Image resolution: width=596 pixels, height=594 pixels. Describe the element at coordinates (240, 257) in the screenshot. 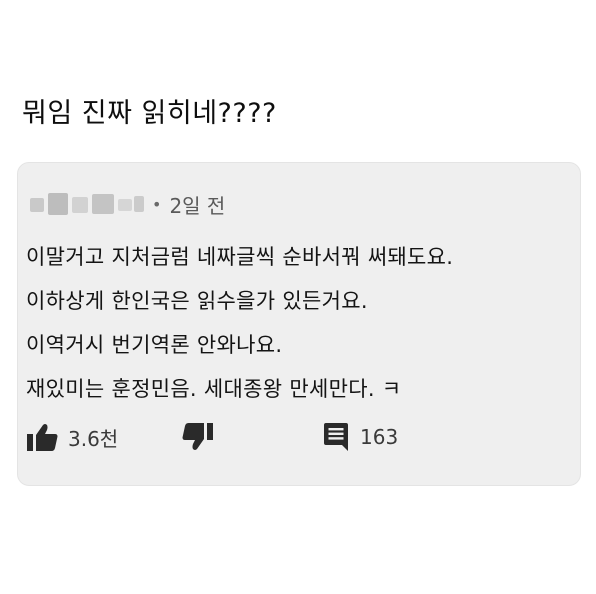

I see `comment-line: 이말거고 지처금럼 네짜글씩 순바서꿔 써돼도요.` at that location.